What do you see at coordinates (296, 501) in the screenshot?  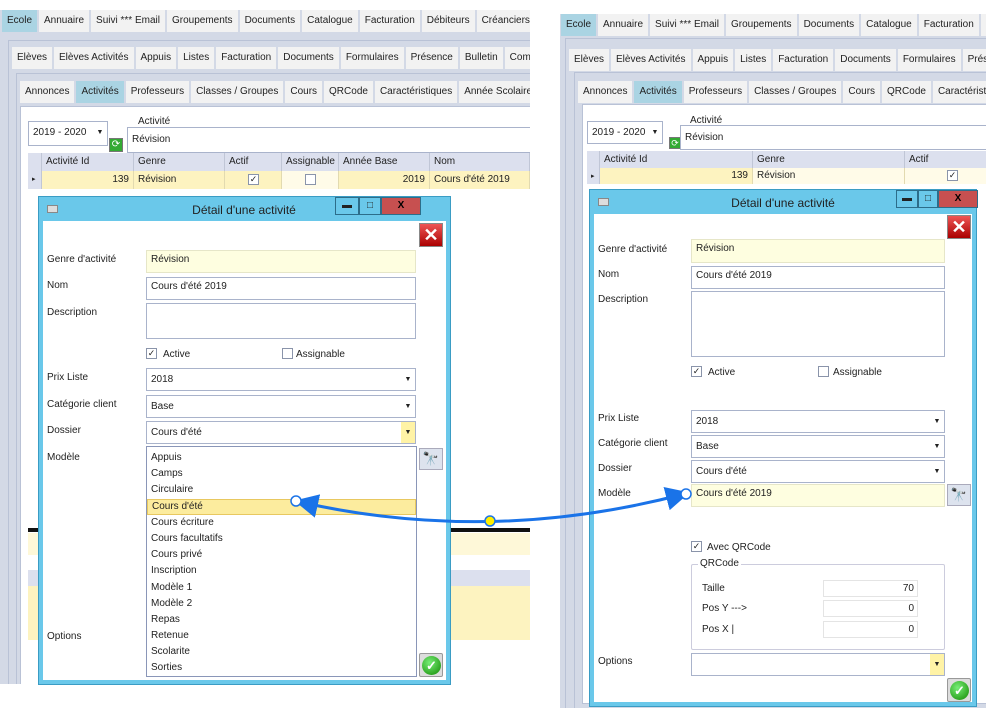 I see `arrow-start-handle` at bounding box center [296, 501].